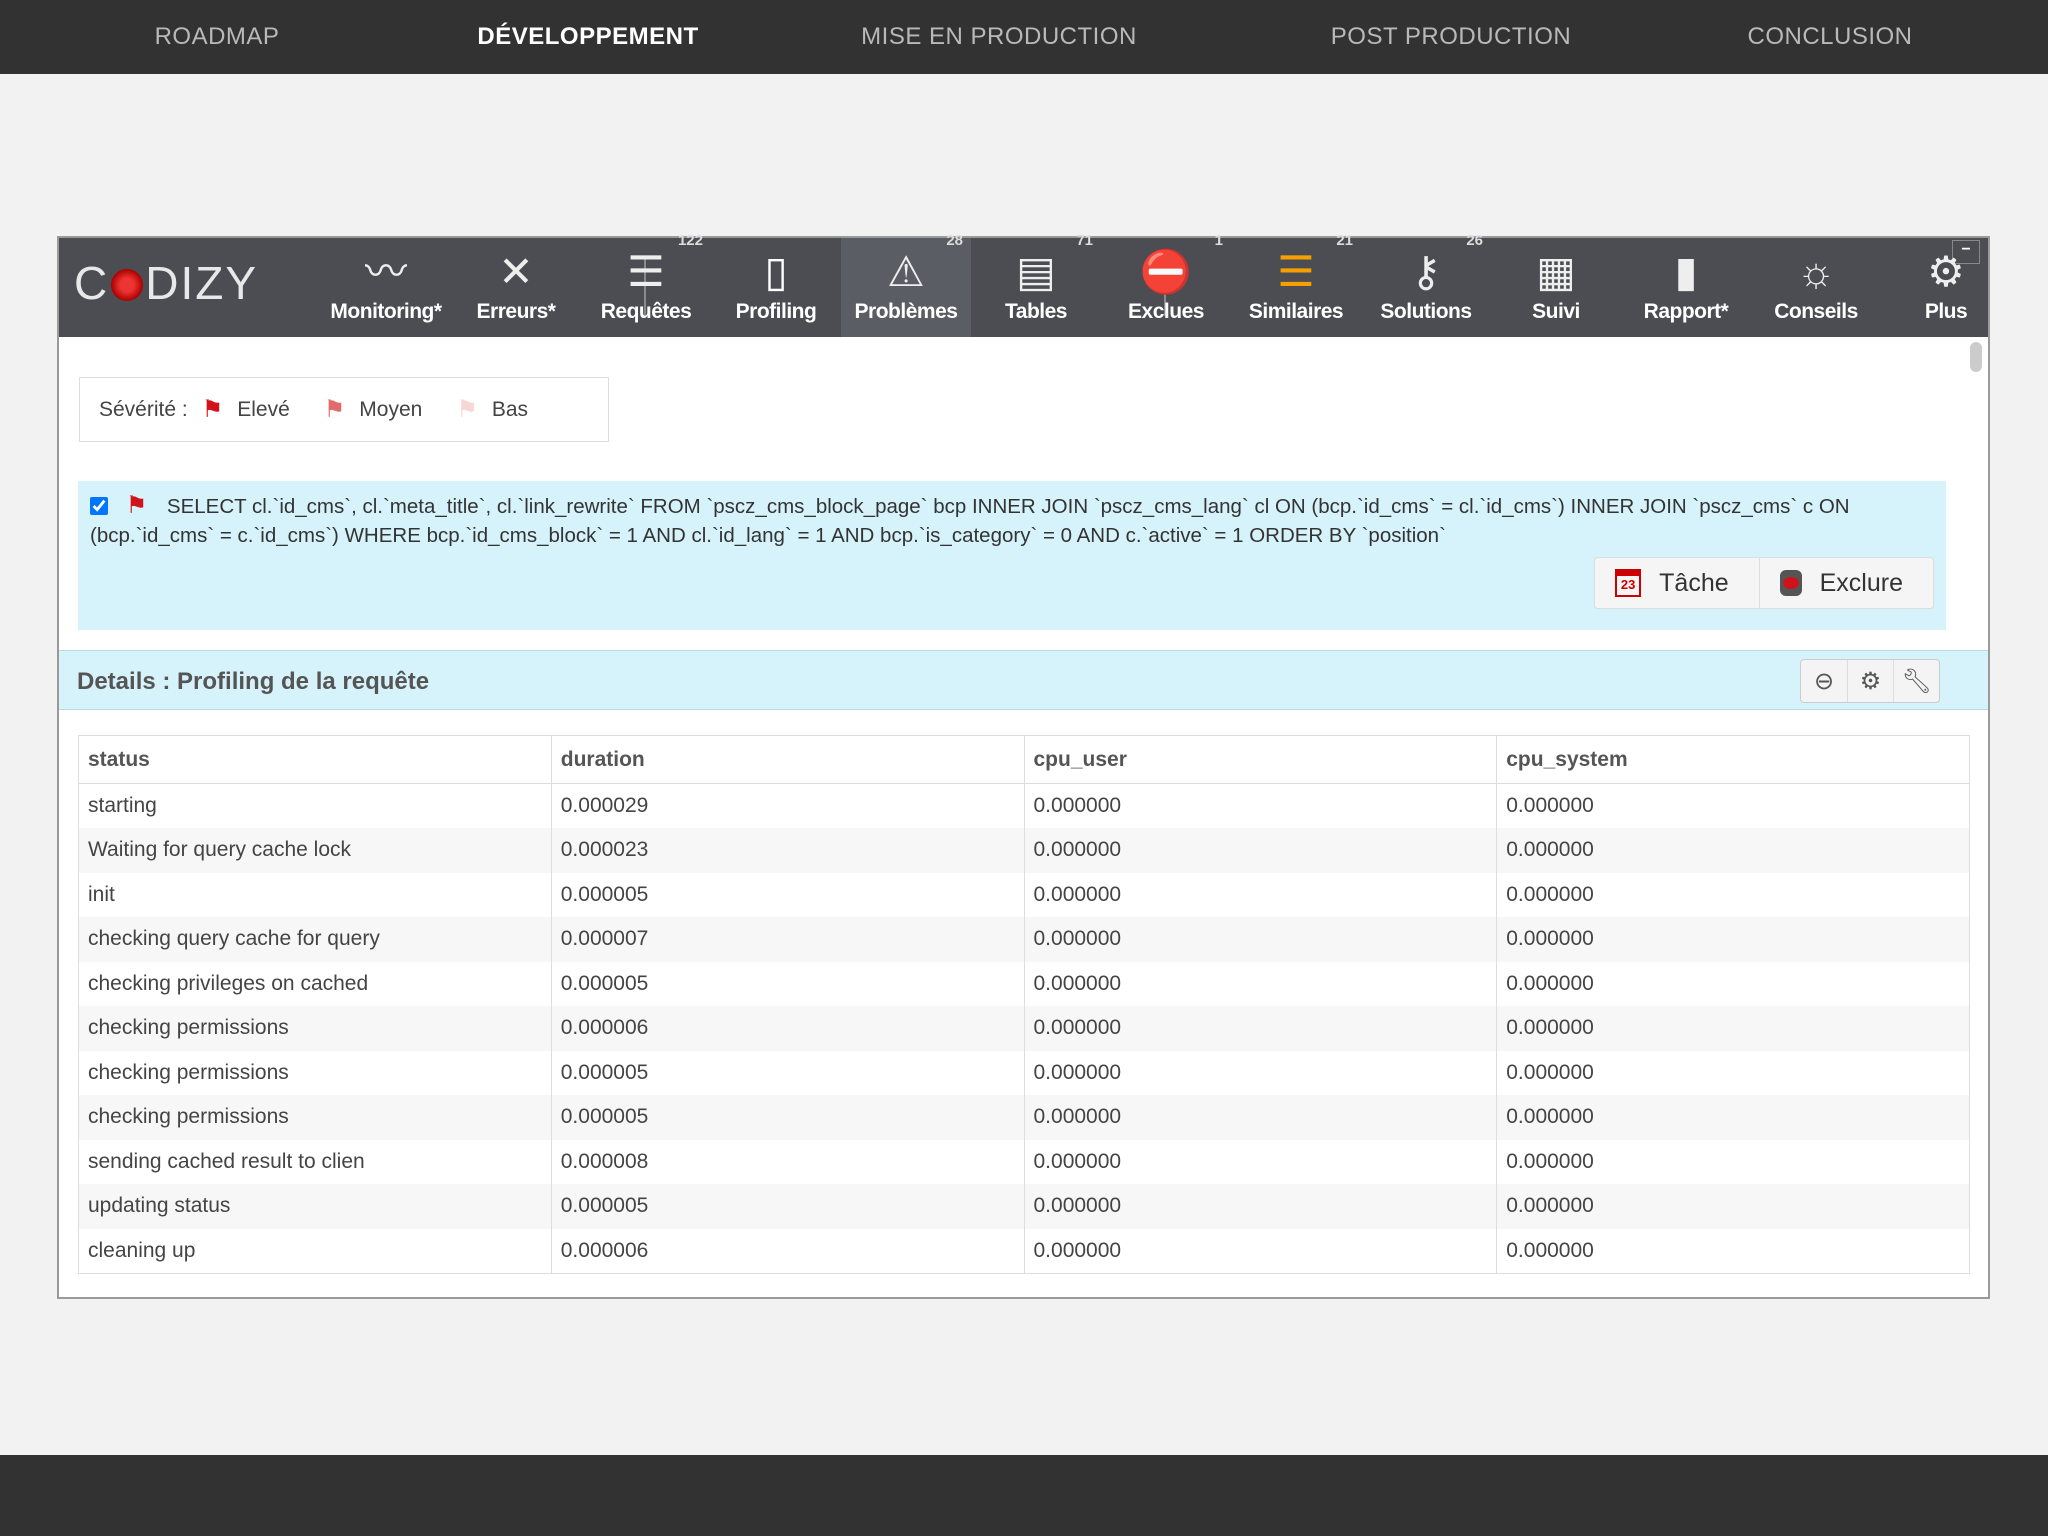 This screenshot has width=2048, height=1536. I want to click on table-cell: 0.000029, so click(788, 805).